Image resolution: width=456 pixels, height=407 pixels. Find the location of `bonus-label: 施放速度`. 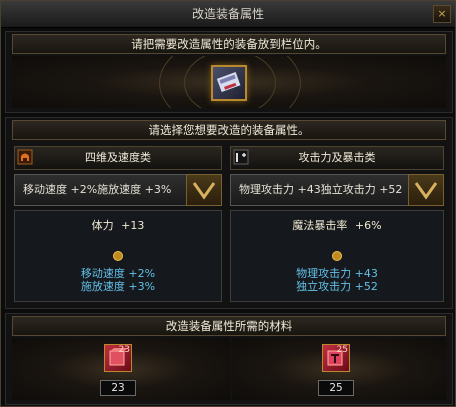

bonus-label: 施放速度 is located at coordinates (102, 286).